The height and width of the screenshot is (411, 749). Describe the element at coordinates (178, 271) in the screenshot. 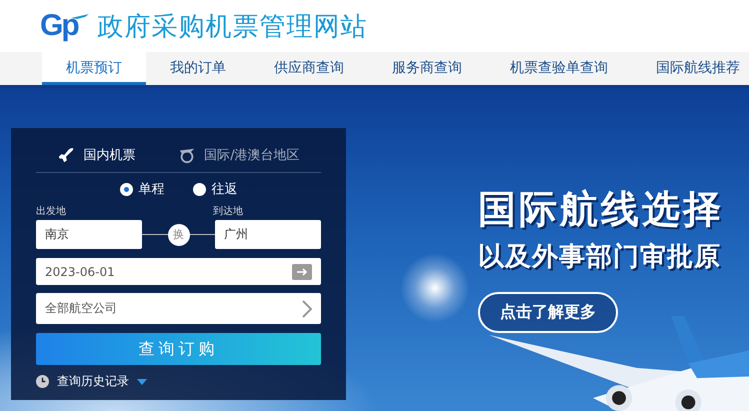

I see `date-field: 2023-06-01` at that location.